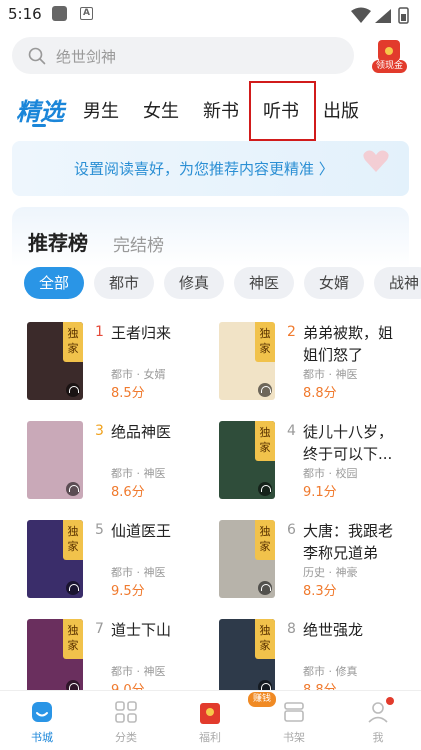  What do you see at coordinates (204, 169) in the screenshot?
I see `banner-text: 设置阅读喜好，为您推荐内容更精准 〉` at bounding box center [204, 169].